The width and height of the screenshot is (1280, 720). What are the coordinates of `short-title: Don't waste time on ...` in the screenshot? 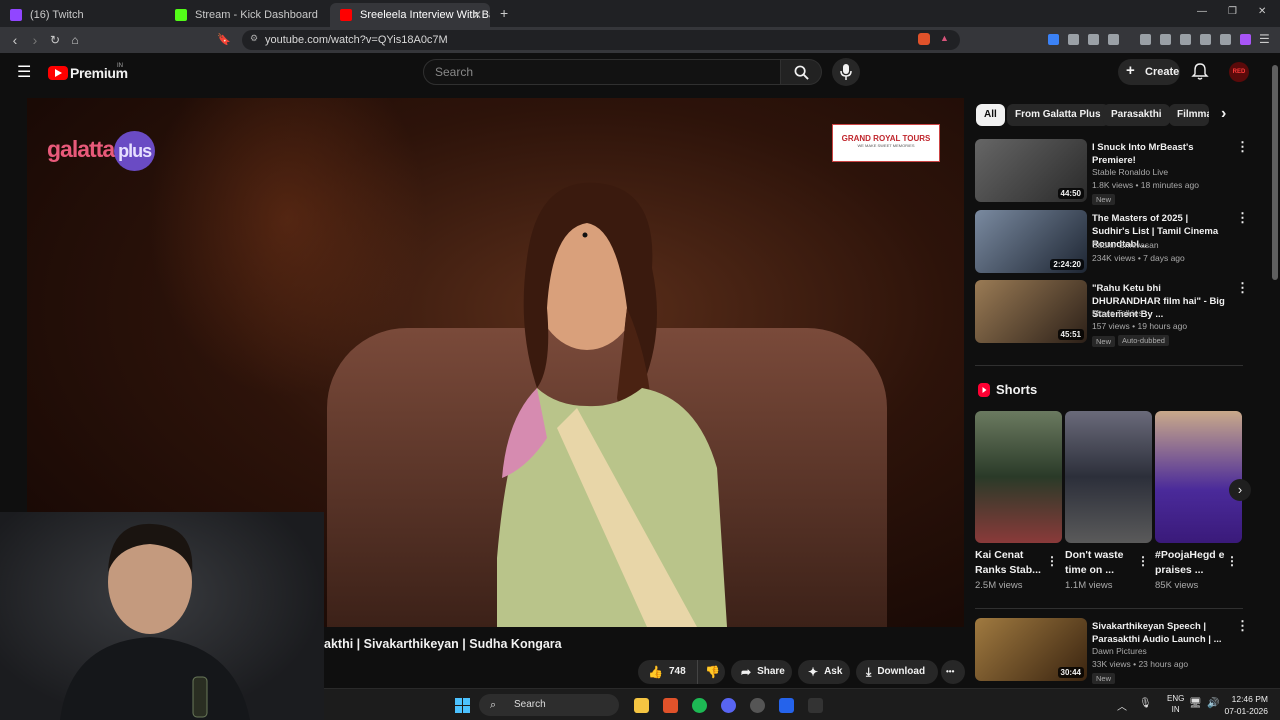 It's located at (1101, 563).